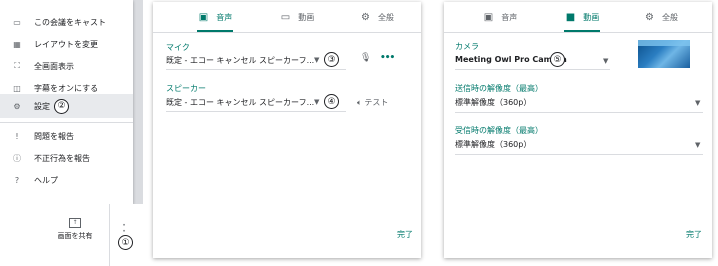 This screenshot has width=718, height=266. What do you see at coordinates (17, 158) in the screenshot?
I see `warning-icon: ⓘ` at bounding box center [17, 158].